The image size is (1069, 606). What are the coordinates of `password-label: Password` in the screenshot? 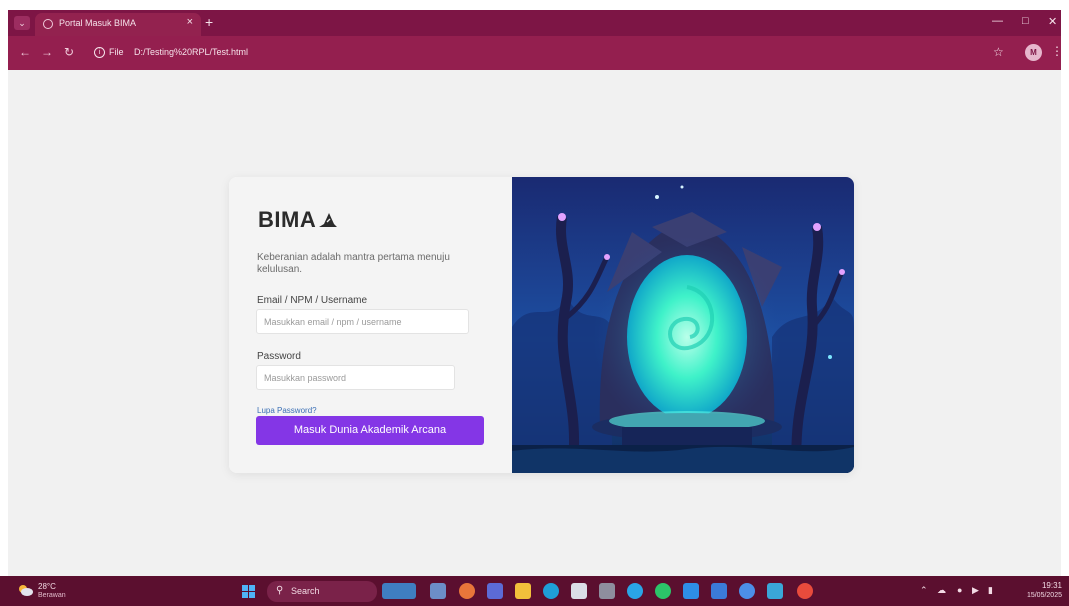 It's located at (279, 356).